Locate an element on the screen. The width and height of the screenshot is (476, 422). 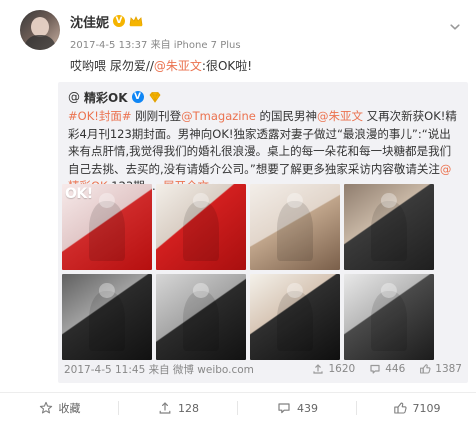
repost-stats: 1620 446 1387 is located at coordinates (387, 369).